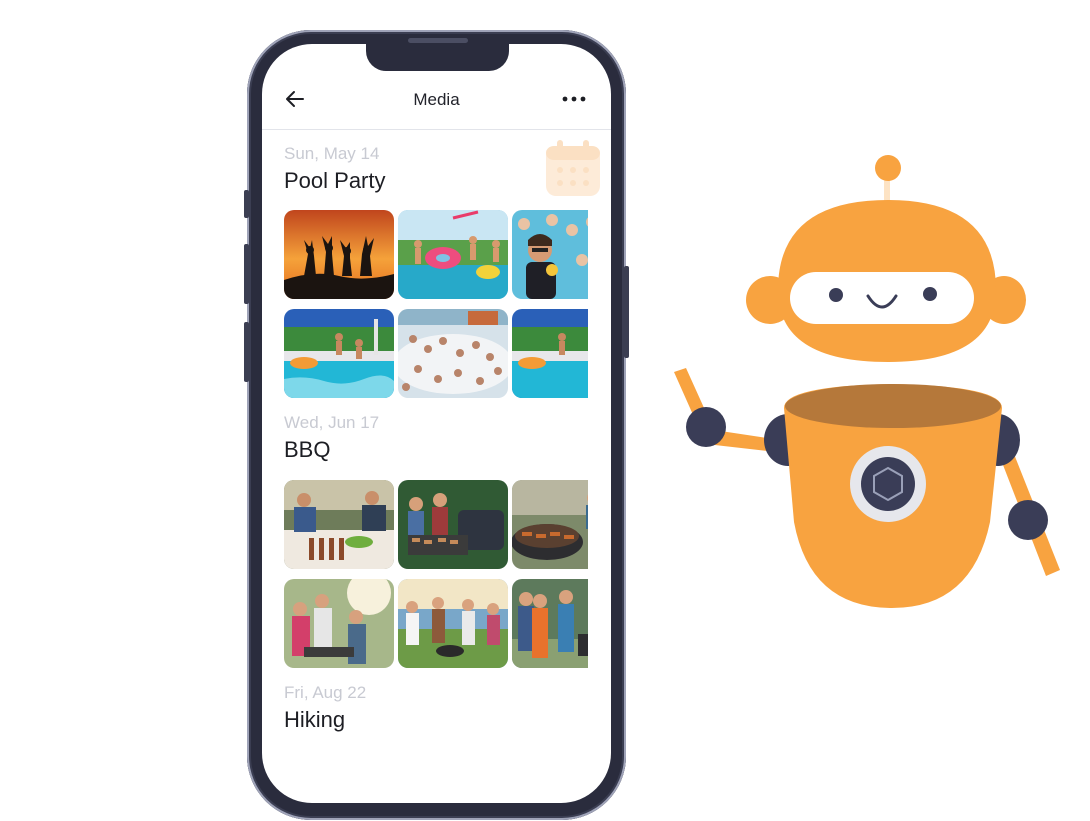 The width and height of the screenshot is (1090, 821). Describe the element at coordinates (332, 153) in the screenshot. I see `section-date: Sun, May 14` at that location.